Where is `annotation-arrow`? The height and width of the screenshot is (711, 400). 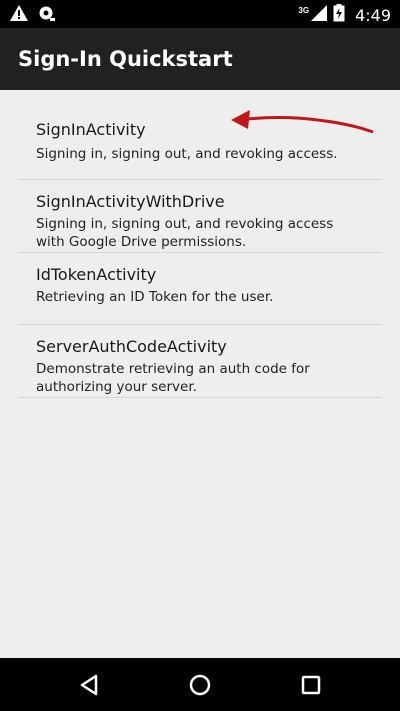 annotation-arrow is located at coordinates (302, 122).